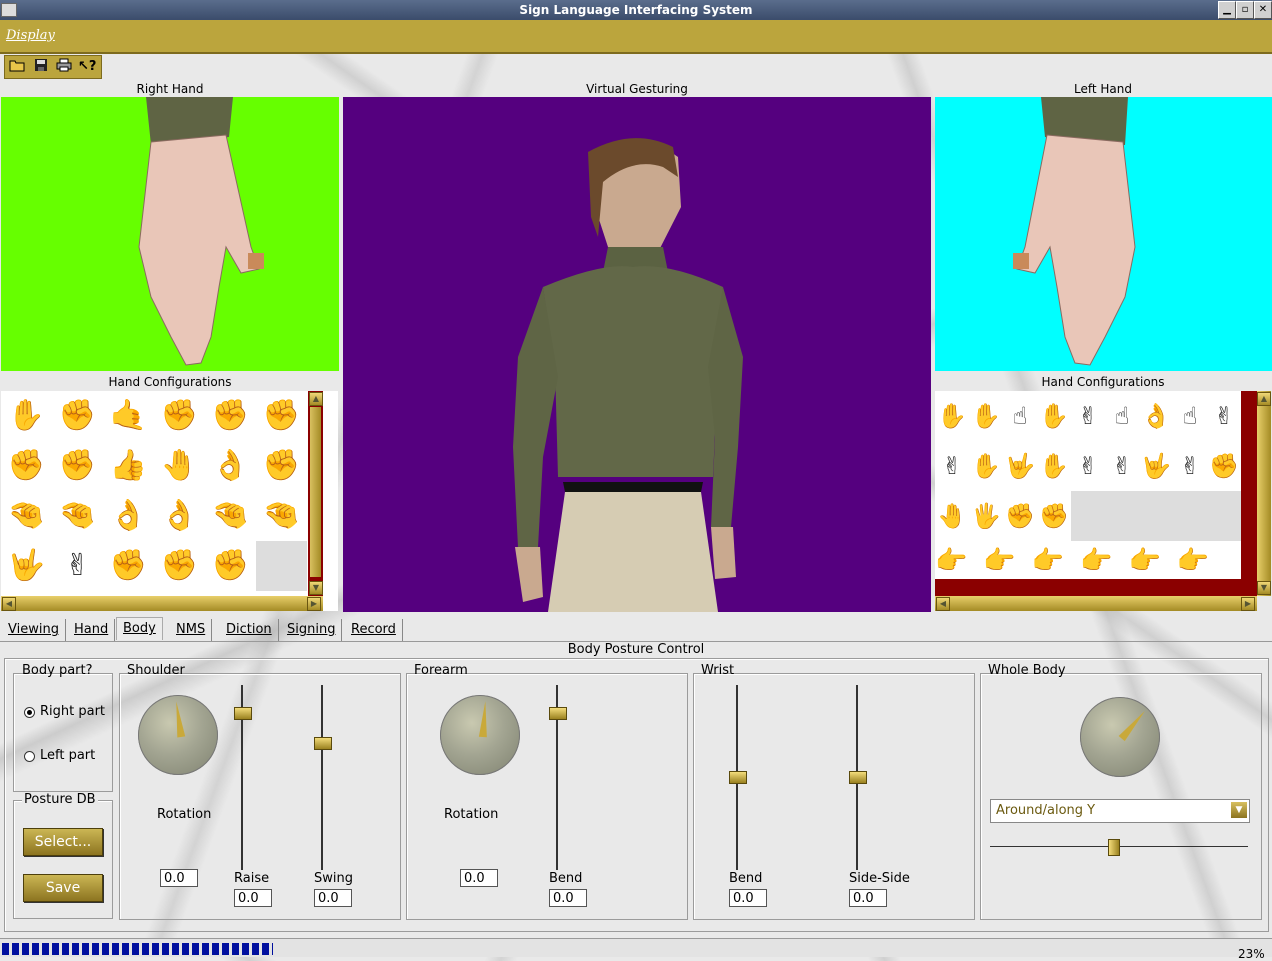 The image size is (1272, 961). Describe the element at coordinates (1120, 811) in the screenshot. I see `whole-body-axis-select: Around/along Y ▼` at that location.